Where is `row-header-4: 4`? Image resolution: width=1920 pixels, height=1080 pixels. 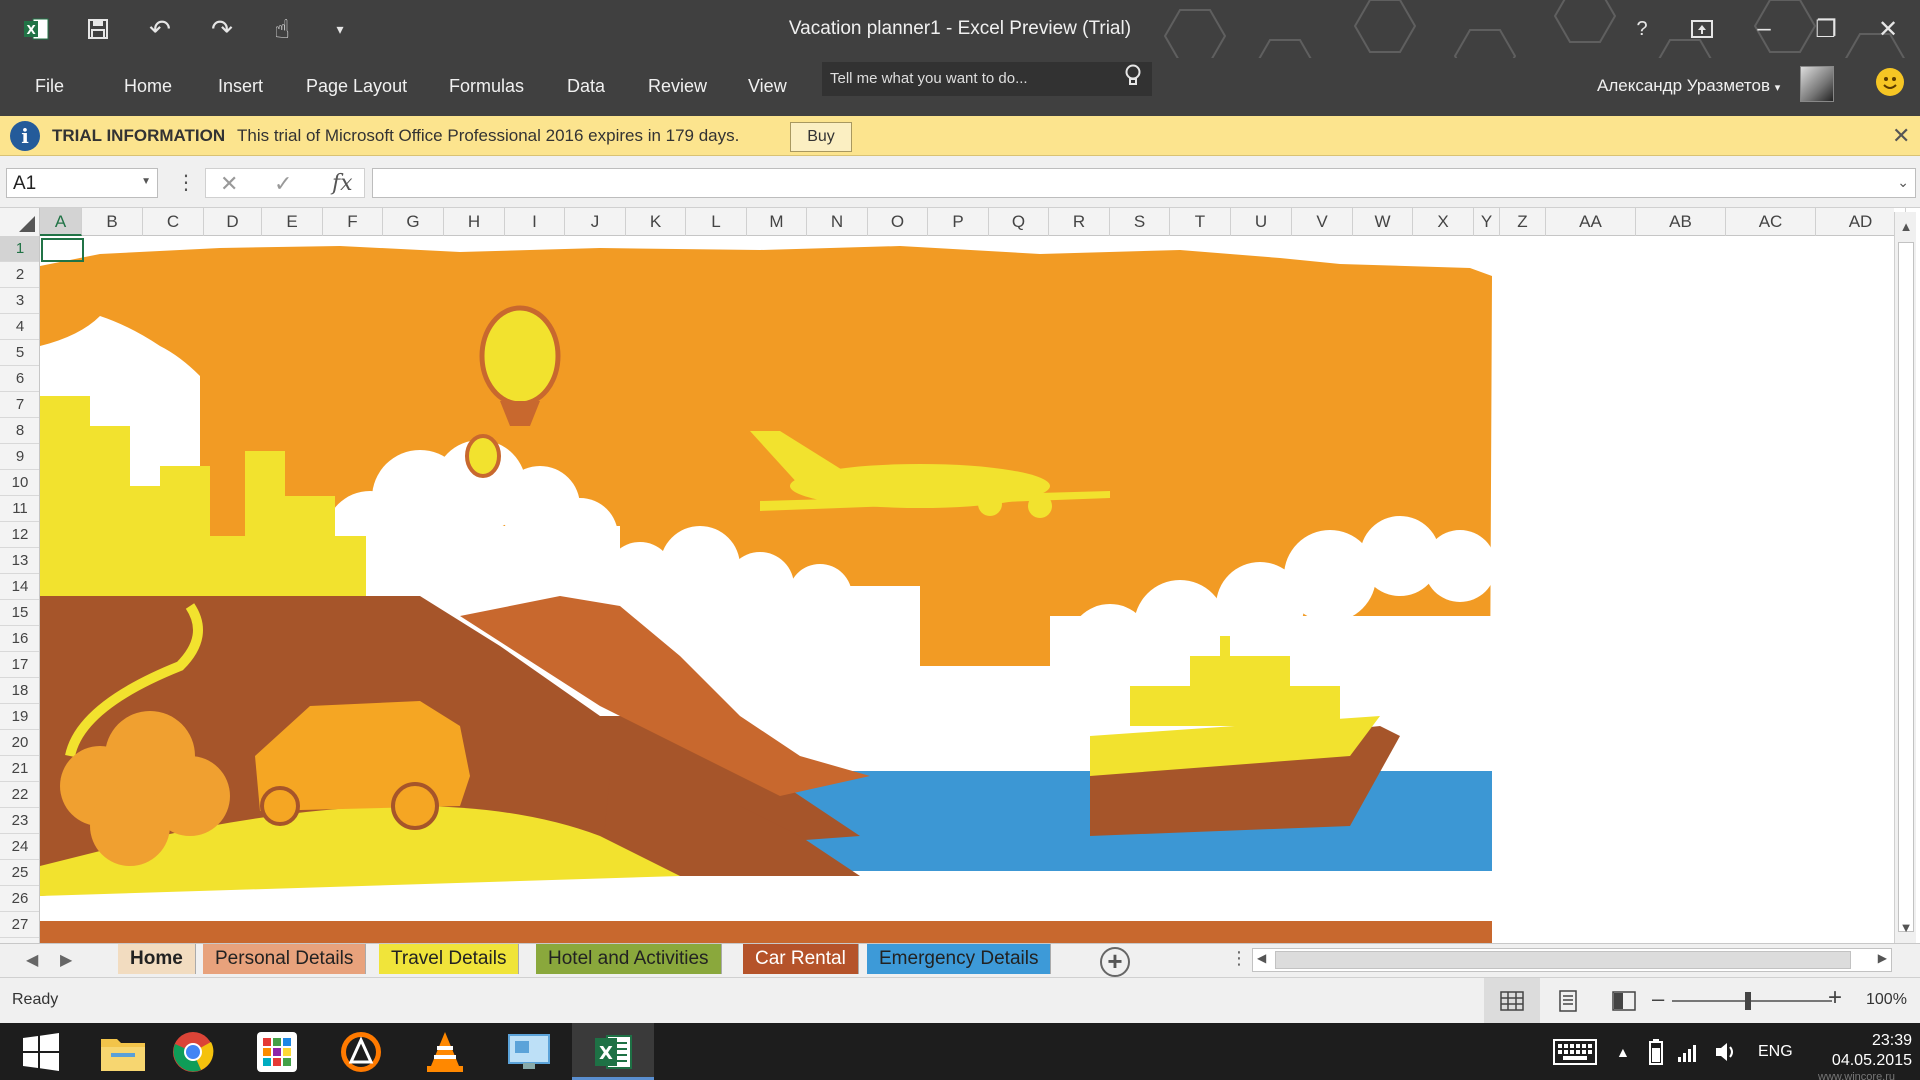 row-header-4: 4 is located at coordinates (19, 327).